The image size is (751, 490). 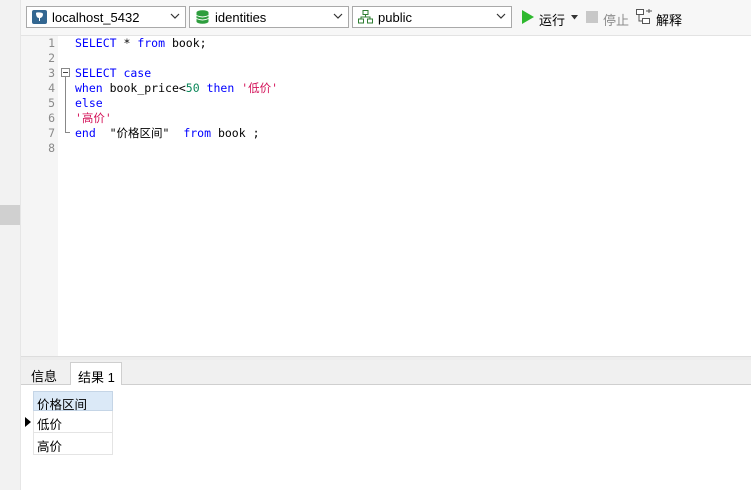 I want to click on code-line: SELECT * from book;, so click(x=141, y=43).